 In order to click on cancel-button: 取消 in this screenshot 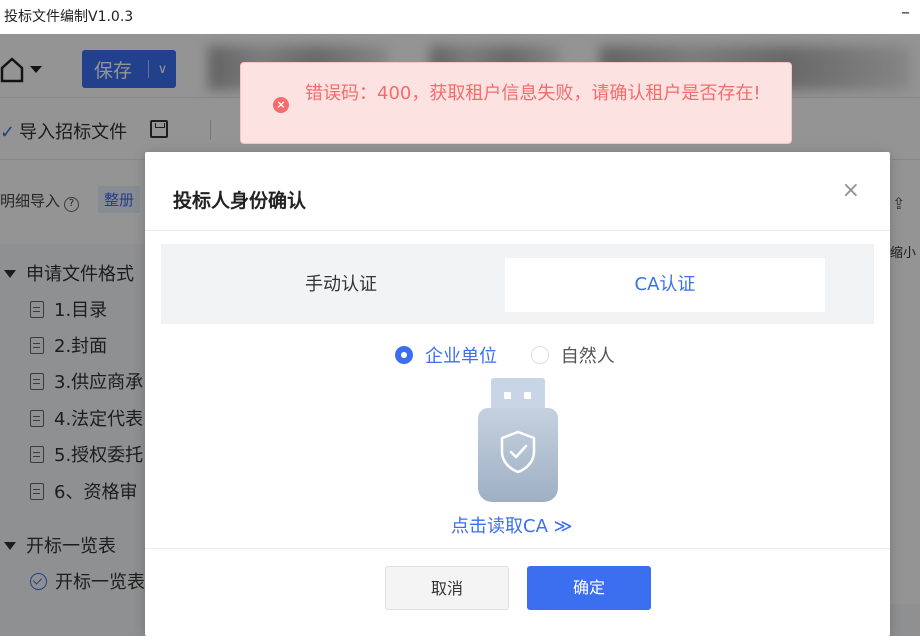, I will do `click(447, 588)`.